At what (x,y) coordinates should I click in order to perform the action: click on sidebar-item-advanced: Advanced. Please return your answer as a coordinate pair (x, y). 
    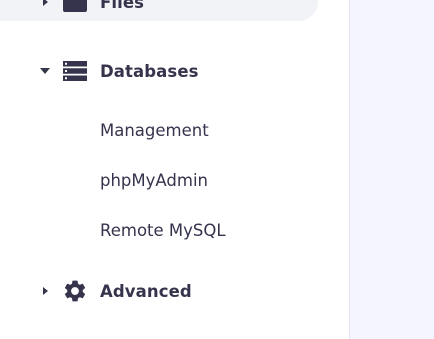
    Looking at the image, I should click on (174, 291).